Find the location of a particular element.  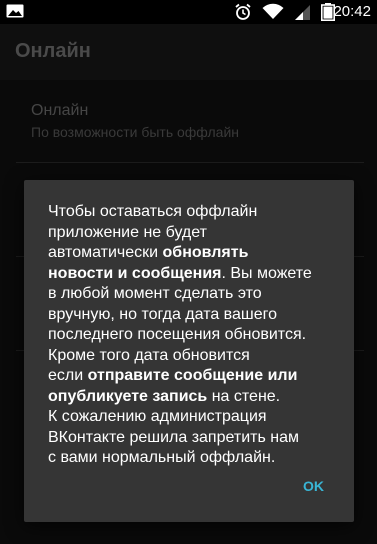

preference-title: Онлайн is located at coordinates (60, 110).